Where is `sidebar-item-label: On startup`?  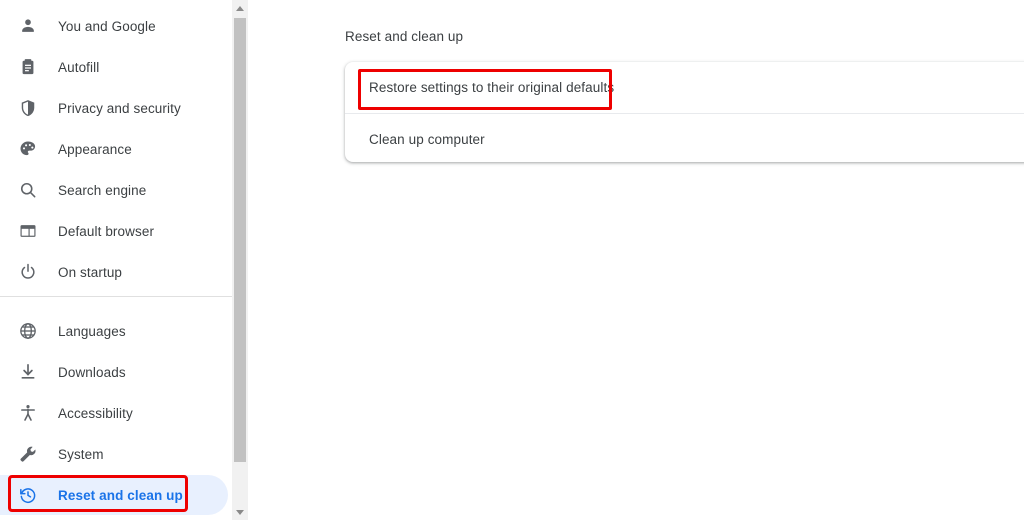
sidebar-item-label: On startup is located at coordinates (90, 272).